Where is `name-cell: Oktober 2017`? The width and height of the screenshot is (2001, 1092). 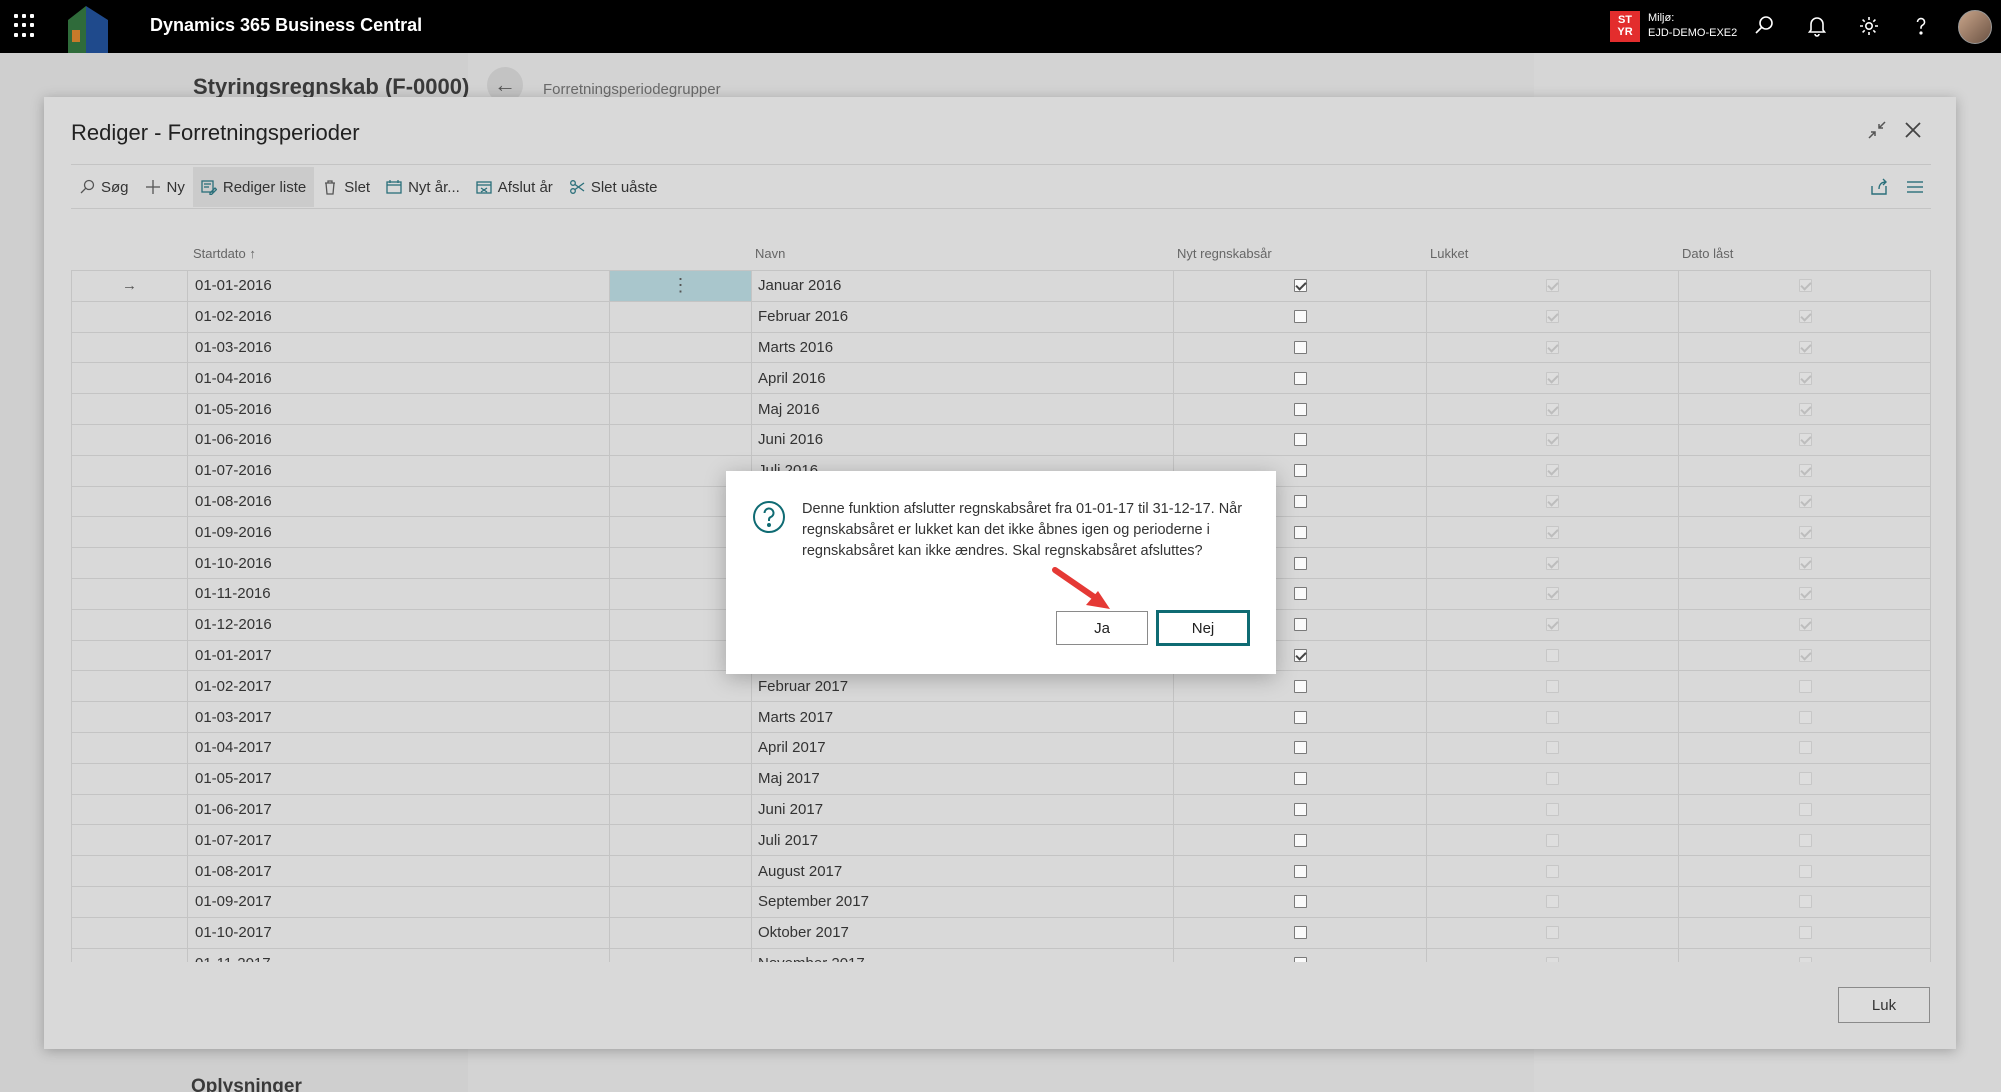
name-cell: Oktober 2017 is located at coordinates (962, 932).